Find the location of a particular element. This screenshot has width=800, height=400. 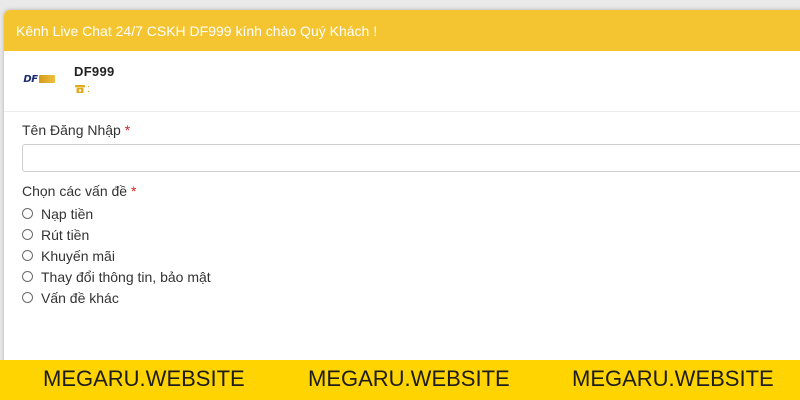

agent-name: DF999 is located at coordinates (94, 71).